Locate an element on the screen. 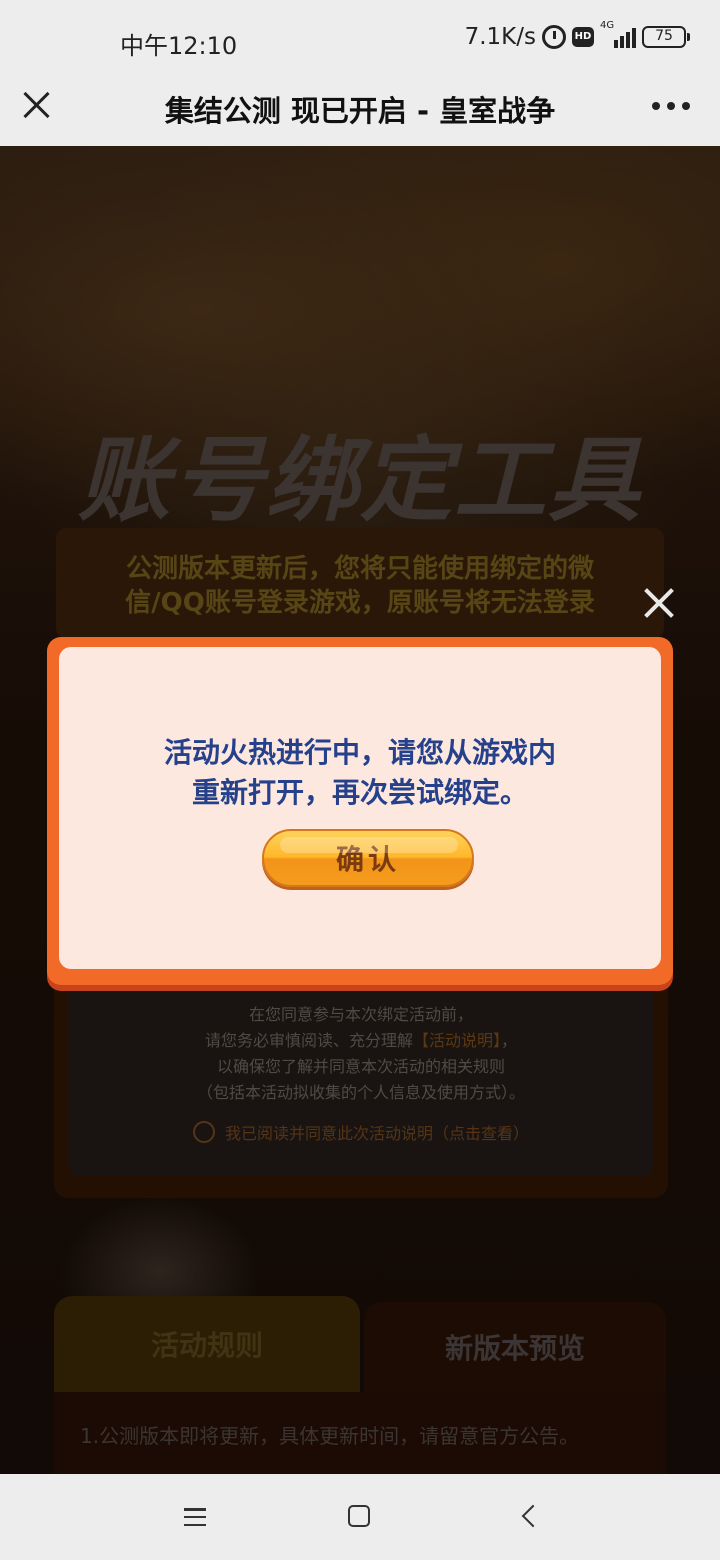  agreement-text: 请您务必审慎阅读、充分理解【活动说明】， is located at coordinates (361, 1040).